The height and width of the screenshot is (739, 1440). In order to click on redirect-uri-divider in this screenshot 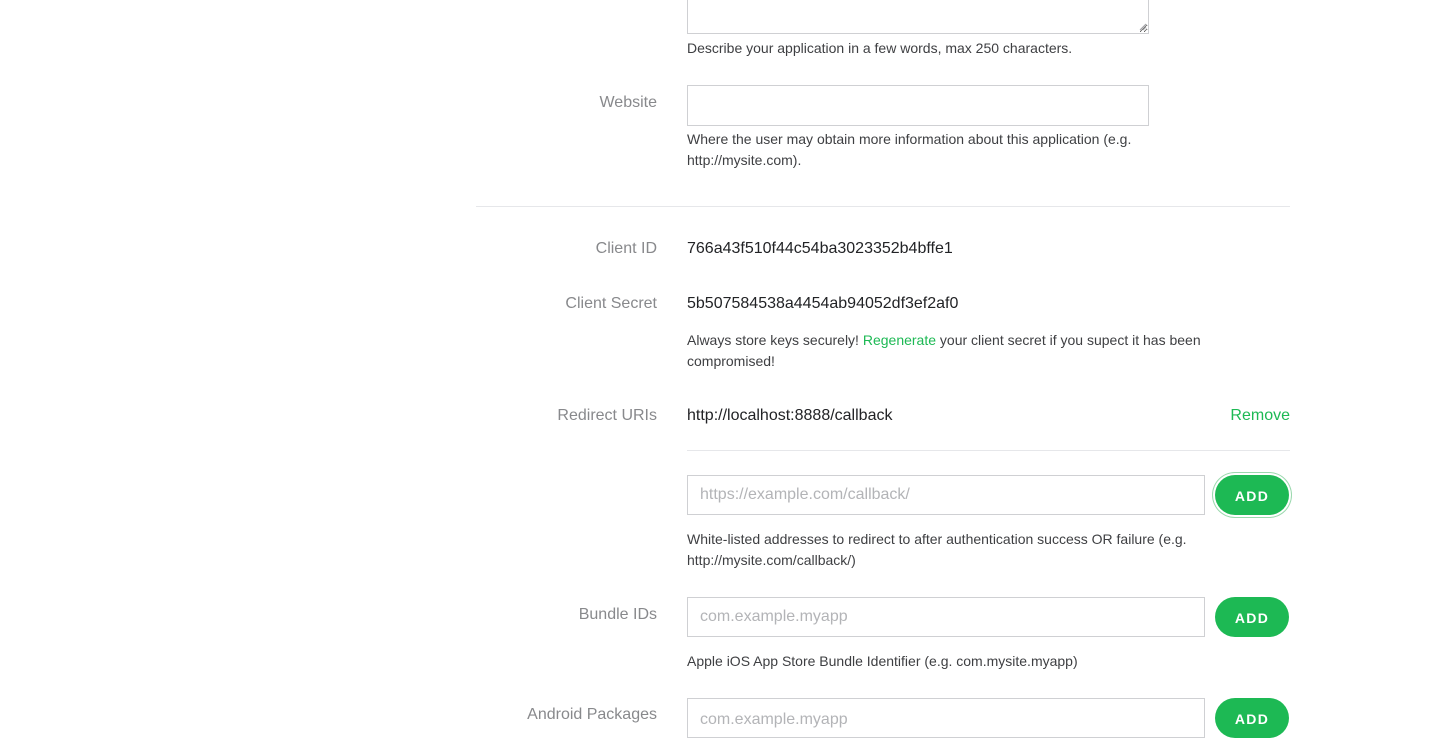, I will do `click(988, 450)`.